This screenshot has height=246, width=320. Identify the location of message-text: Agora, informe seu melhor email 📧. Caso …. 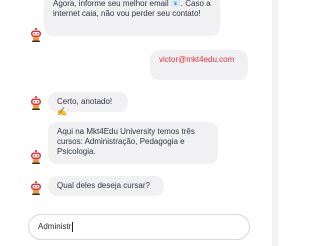
(132, 9).